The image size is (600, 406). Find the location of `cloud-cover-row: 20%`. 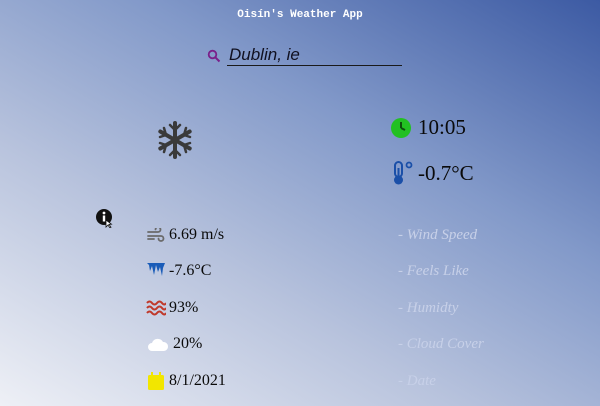

cloud-cover-row: 20% is located at coordinates (174, 344).